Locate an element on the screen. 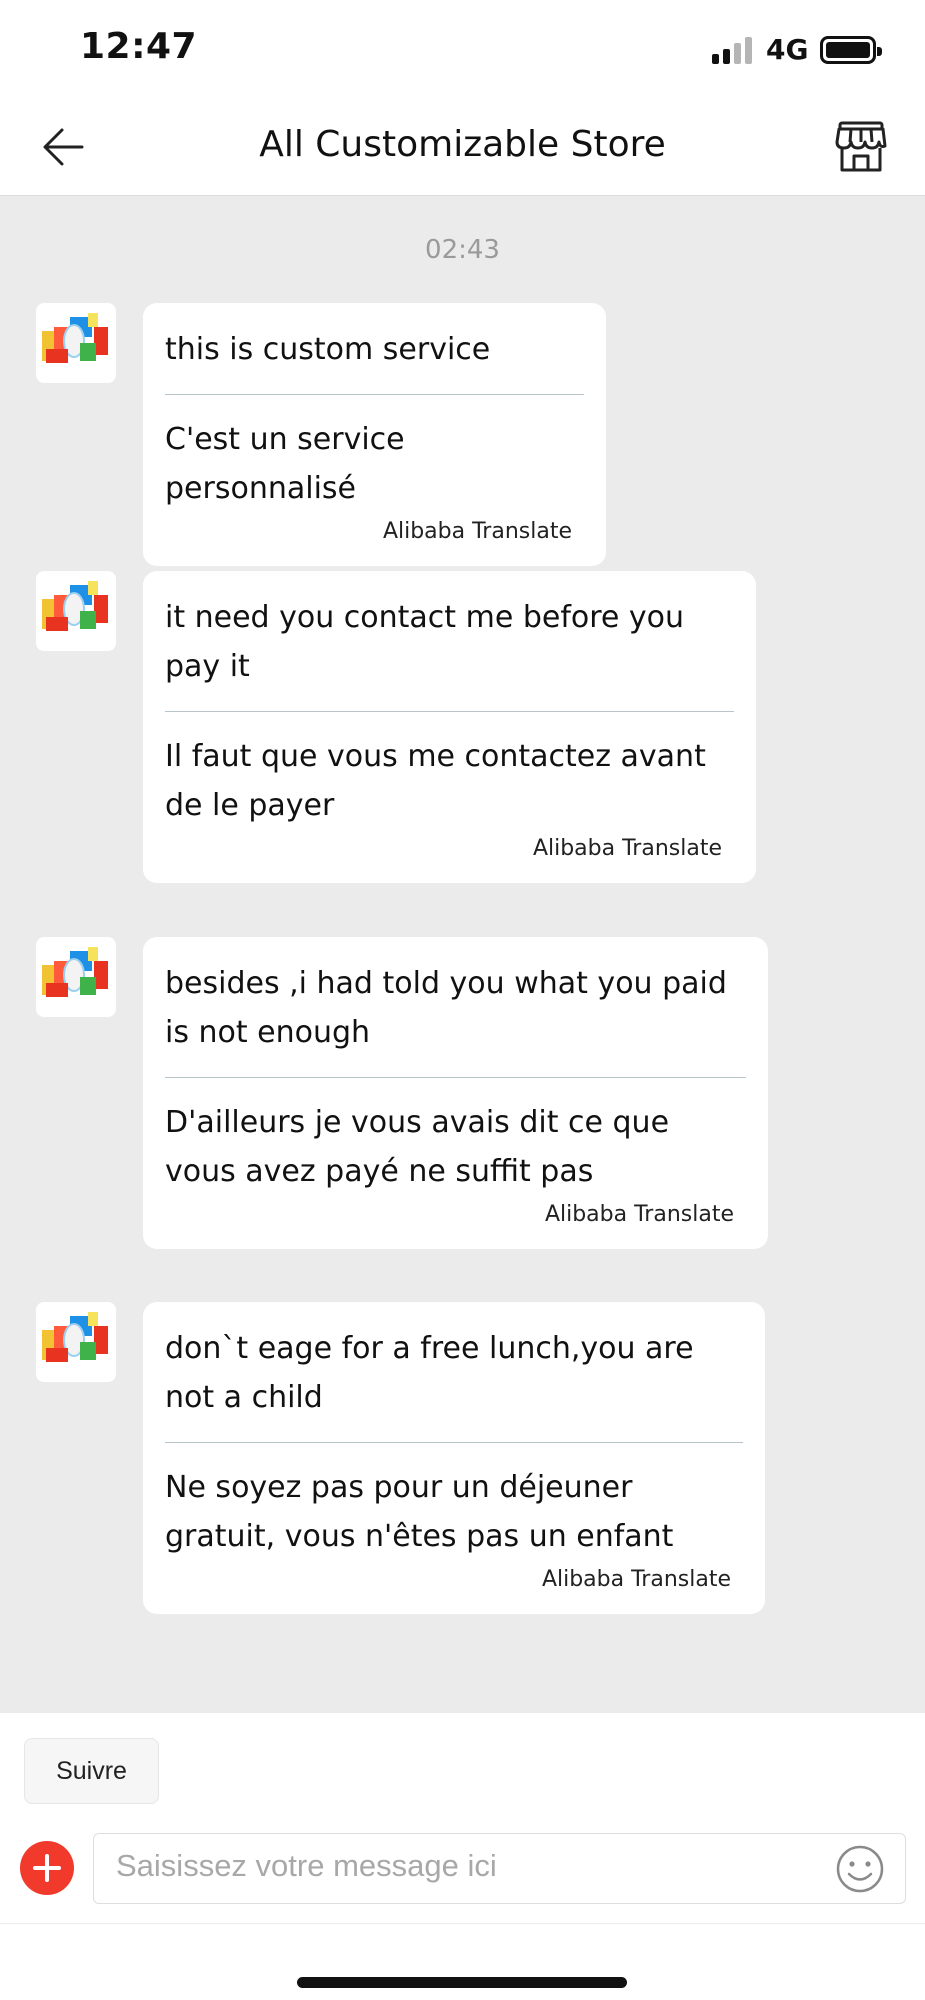 The image size is (925, 2000). message-input-placeholder: Saisissez votre message ici is located at coordinates (306, 1865).